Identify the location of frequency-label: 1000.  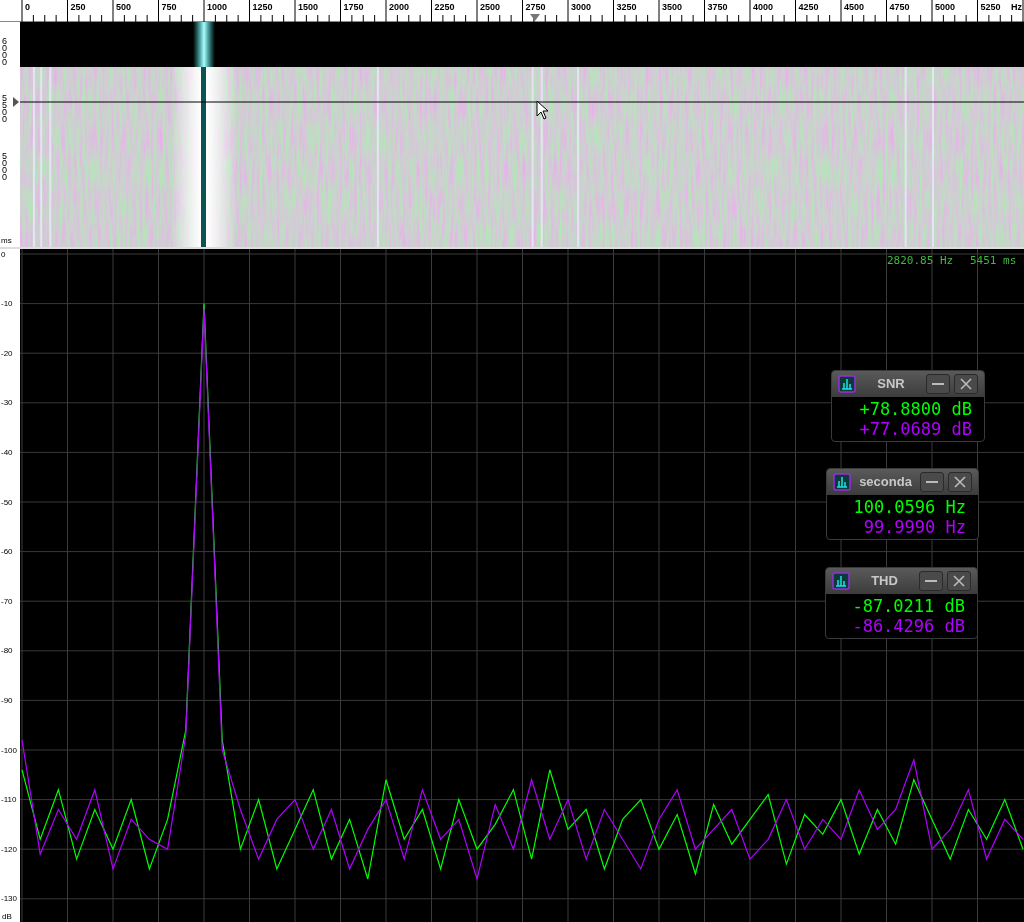
(217, 7).